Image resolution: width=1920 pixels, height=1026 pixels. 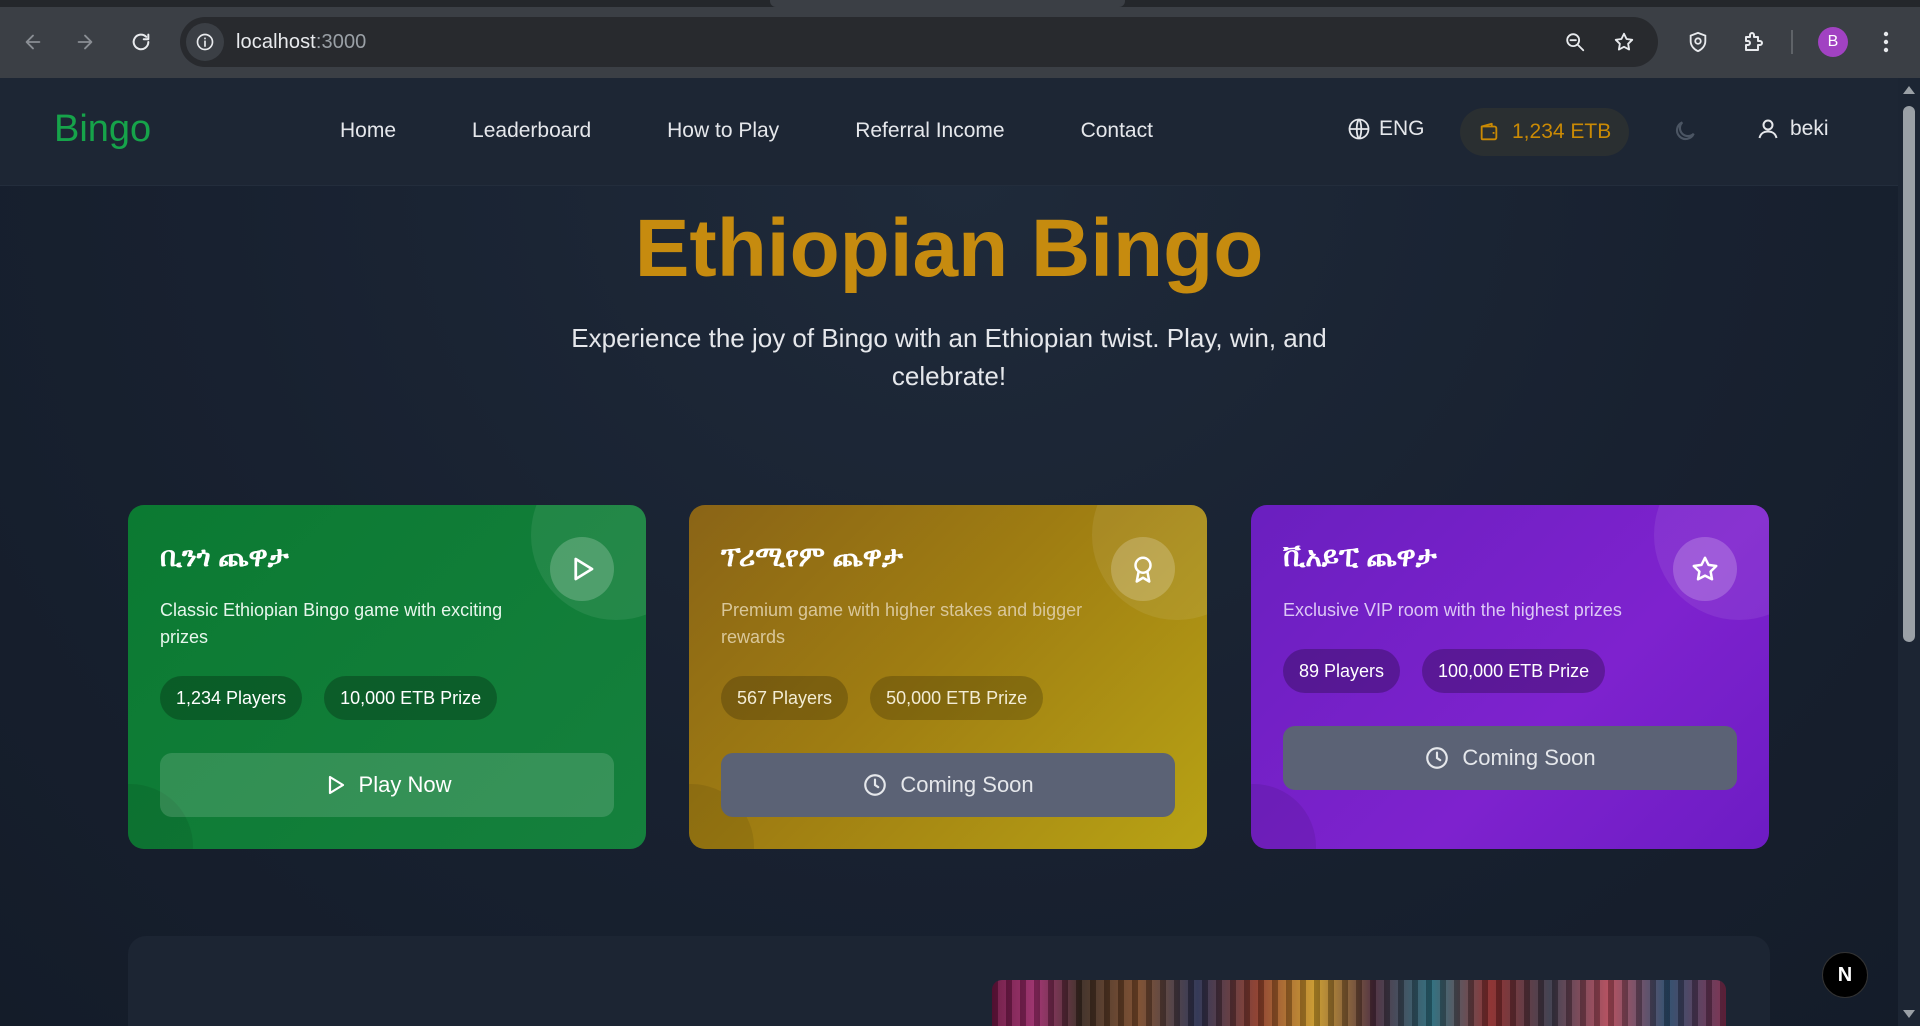 I want to click on toolbar-divider, so click(x=1792, y=42).